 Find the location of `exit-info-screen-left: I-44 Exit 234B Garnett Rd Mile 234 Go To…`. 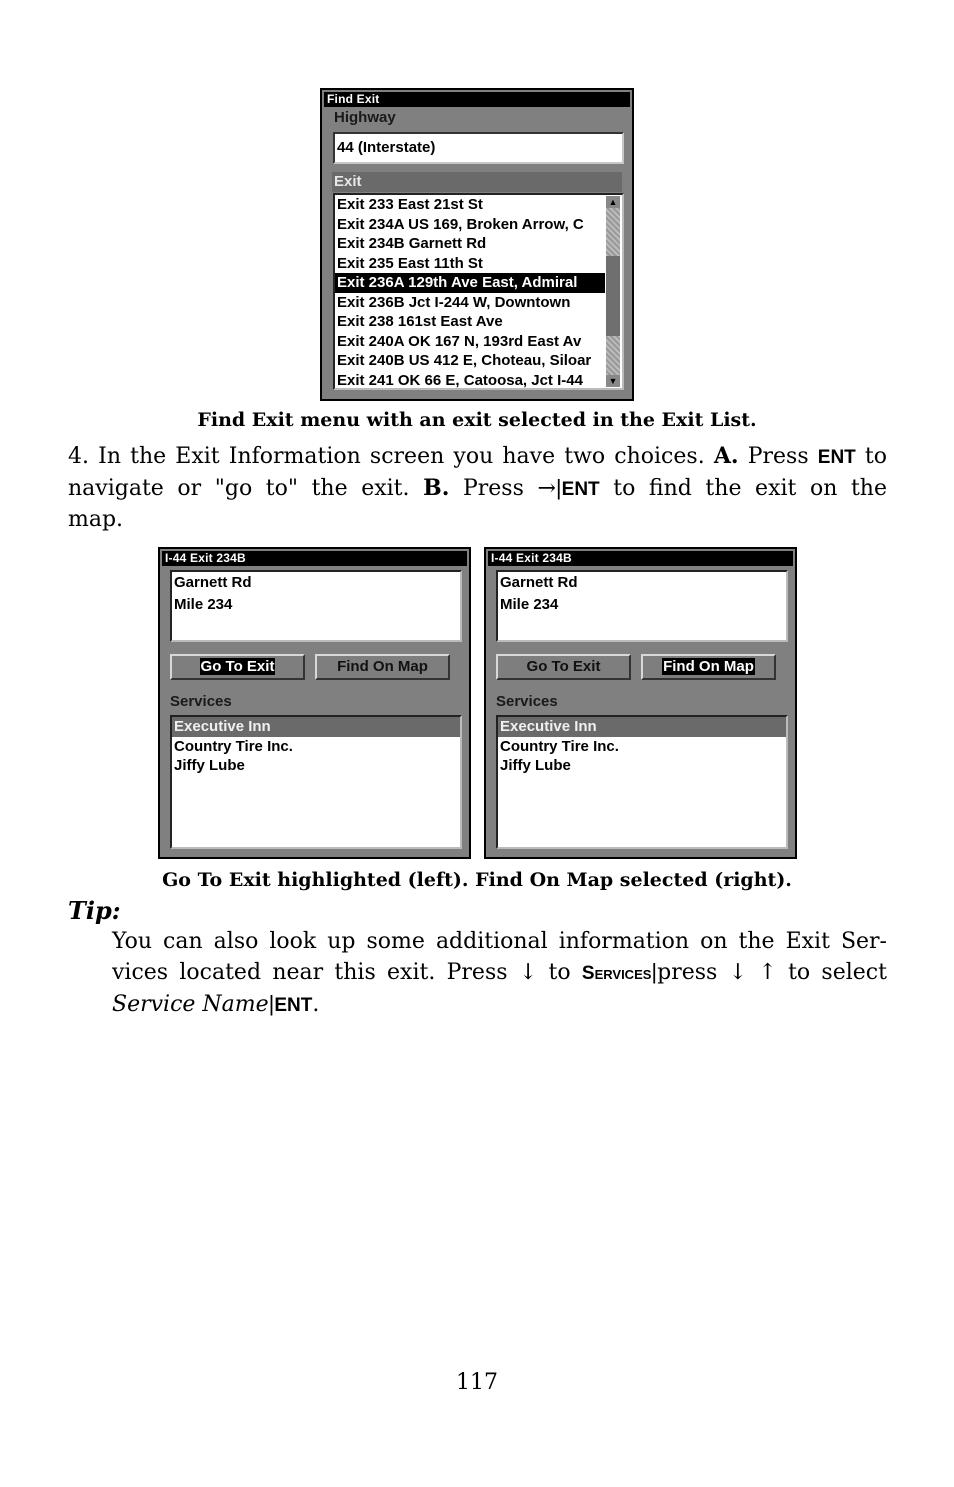

exit-info-screen-left: I-44 Exit 234B Garnett Rd Mile 234 Go To… is located at coordinates (314, 703).